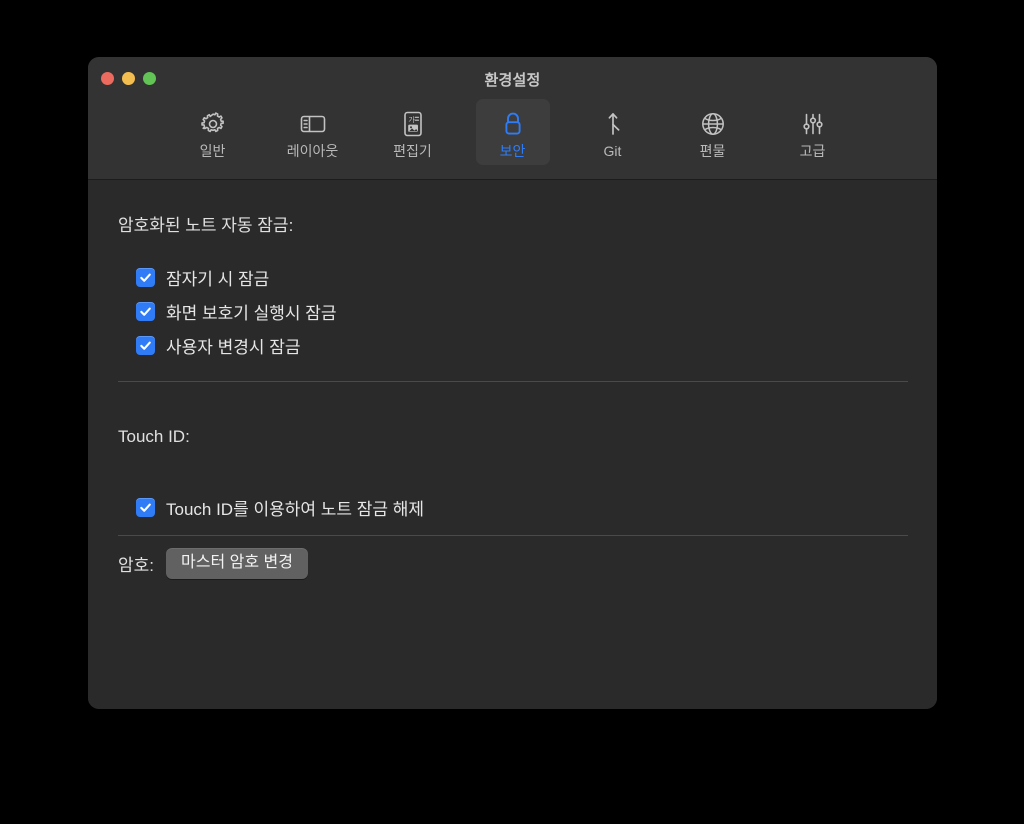 The height and width of the screenshot is (824, 1024). I want to click on tab-git-label: Git, so click(612, 151).